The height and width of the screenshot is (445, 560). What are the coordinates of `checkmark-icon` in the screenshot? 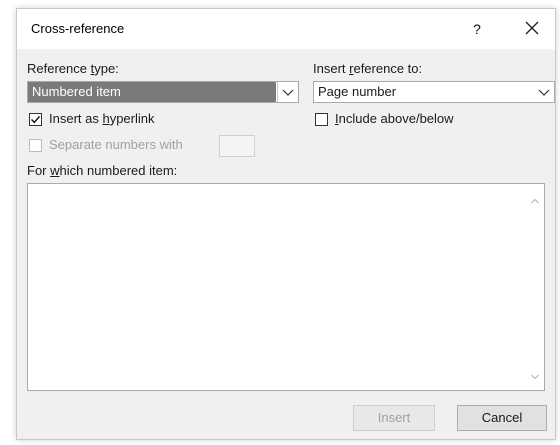 It's located at (36, 120).